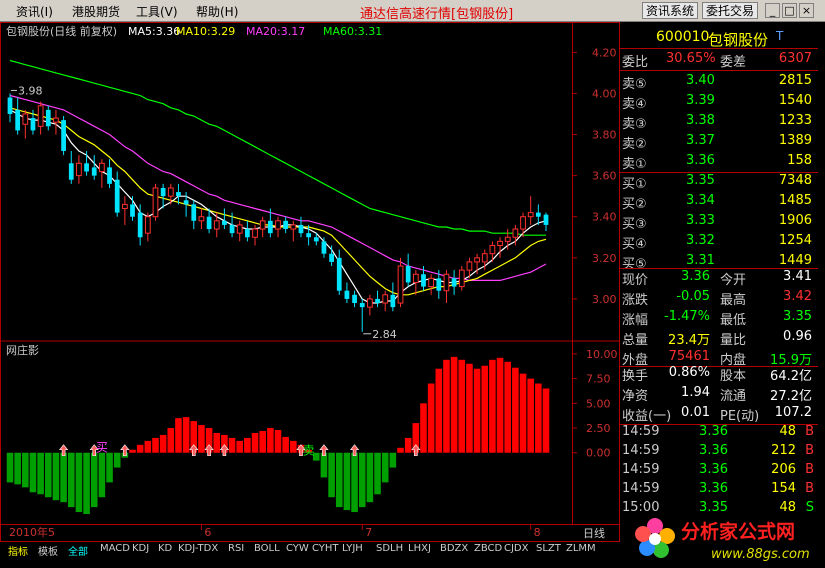  What do you see at coordinates (140, 548) in the screenshot?
I see `tab-kdj: KDJ` at bounding box center [140, 548].